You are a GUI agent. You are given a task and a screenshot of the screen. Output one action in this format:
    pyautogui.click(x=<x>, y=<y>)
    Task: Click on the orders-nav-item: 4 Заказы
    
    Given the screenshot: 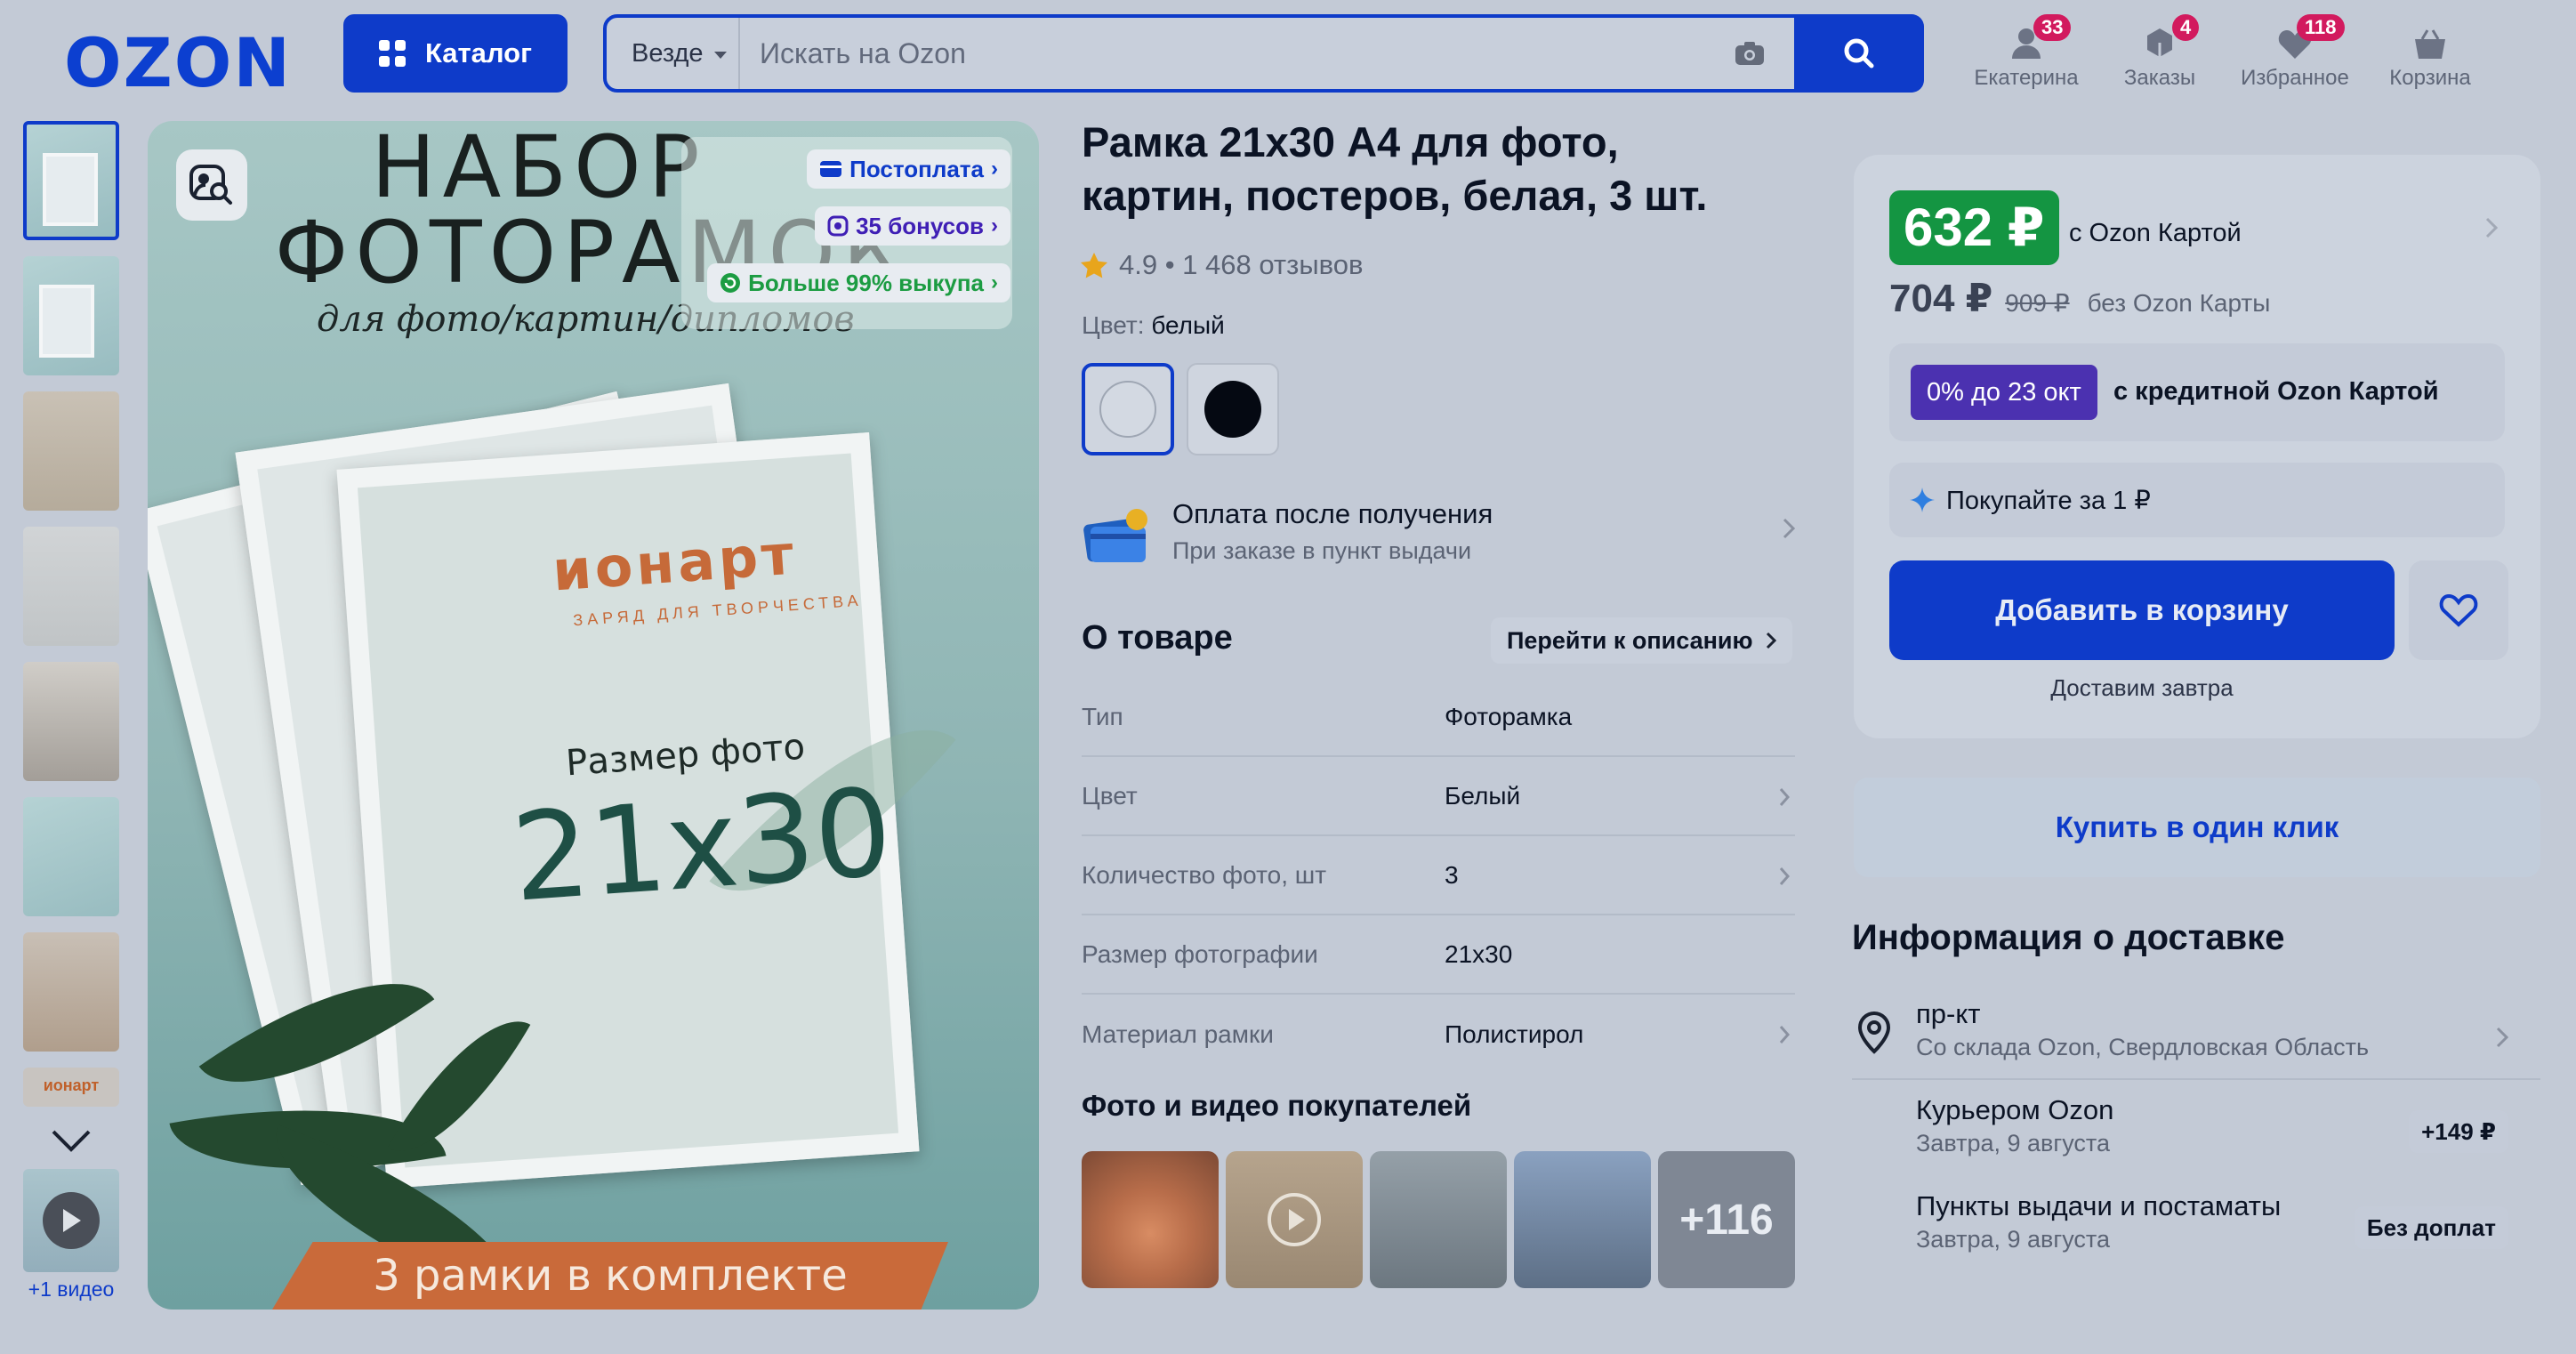 What is the action you would take?
    pyautogui.click(x=2159, y=52)
    